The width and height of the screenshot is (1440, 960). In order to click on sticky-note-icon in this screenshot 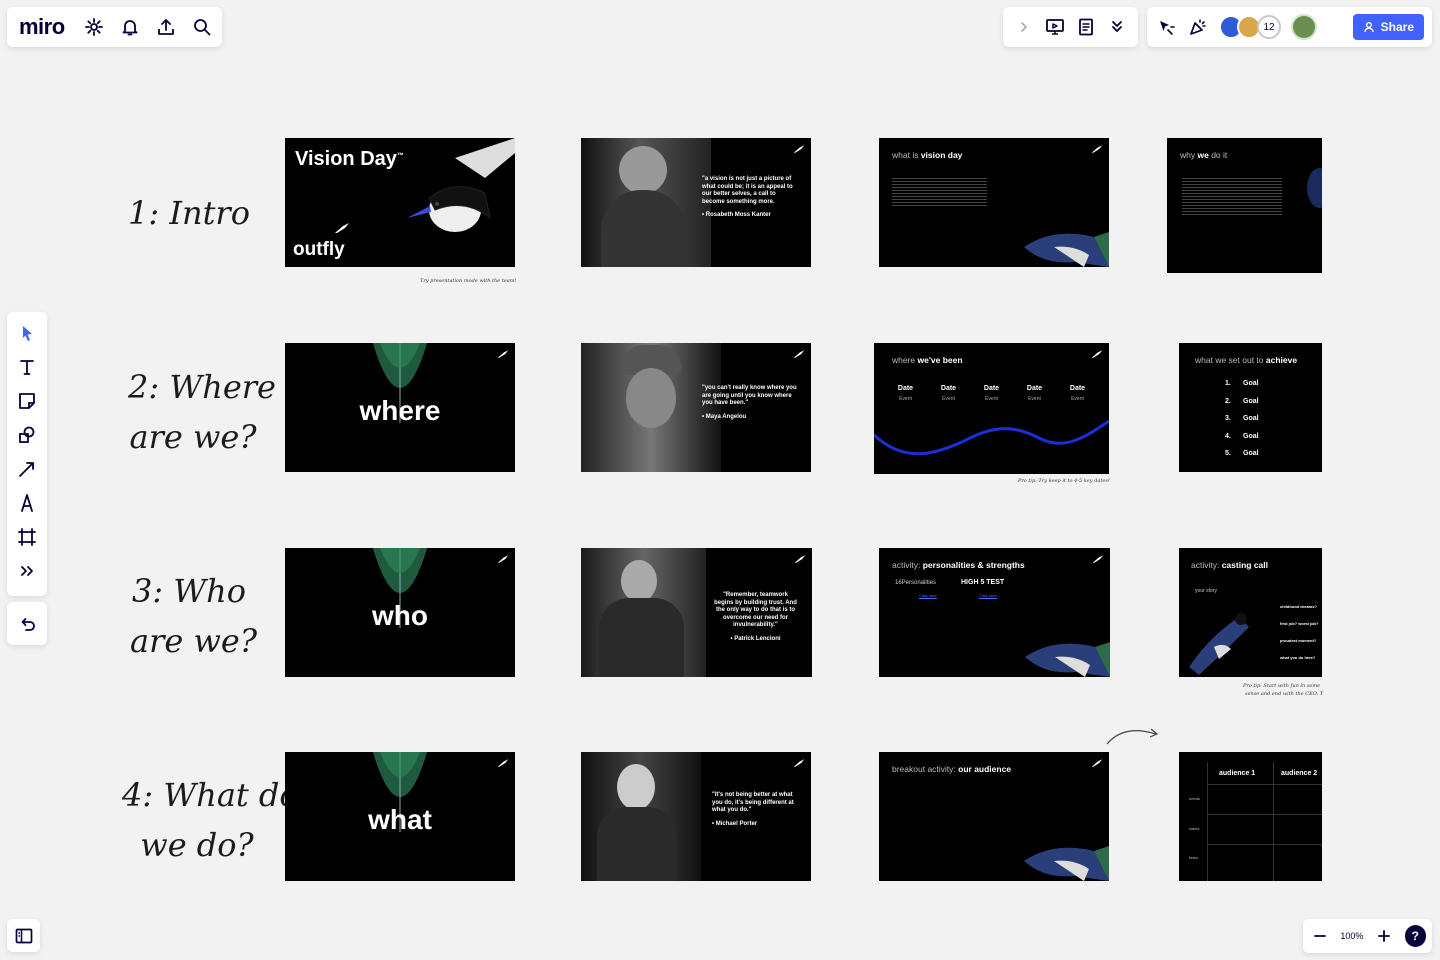, I will do `click(27, 401)`.